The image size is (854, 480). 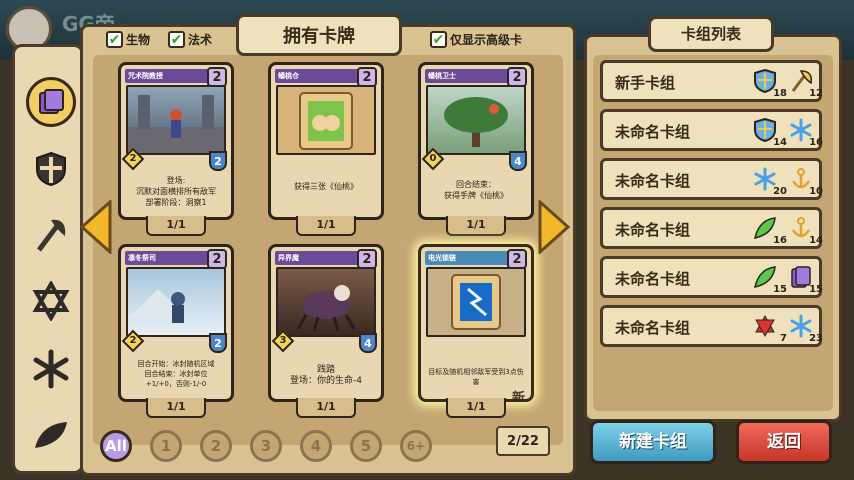 I want to click on card-slot: 蟠桃卫士 2 0 4 回合结束： 获得手牌《仙桃》 1/1, so click(x=476, y=149).